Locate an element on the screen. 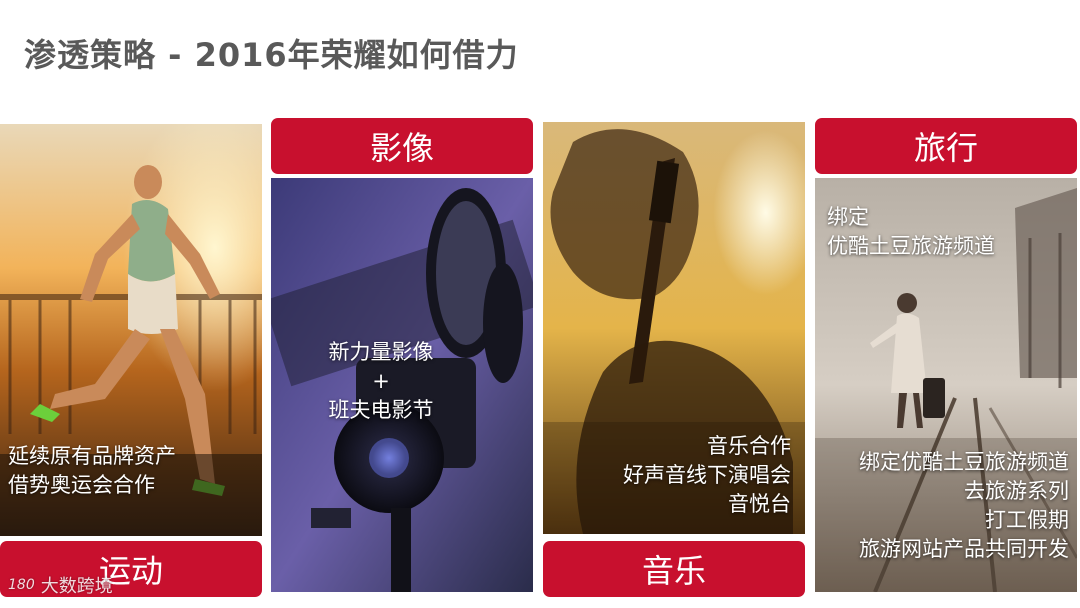 The height and width of the screenshot is (608, 1080). music-line-1: 音乐合作 is located at coordinates (749, 446).